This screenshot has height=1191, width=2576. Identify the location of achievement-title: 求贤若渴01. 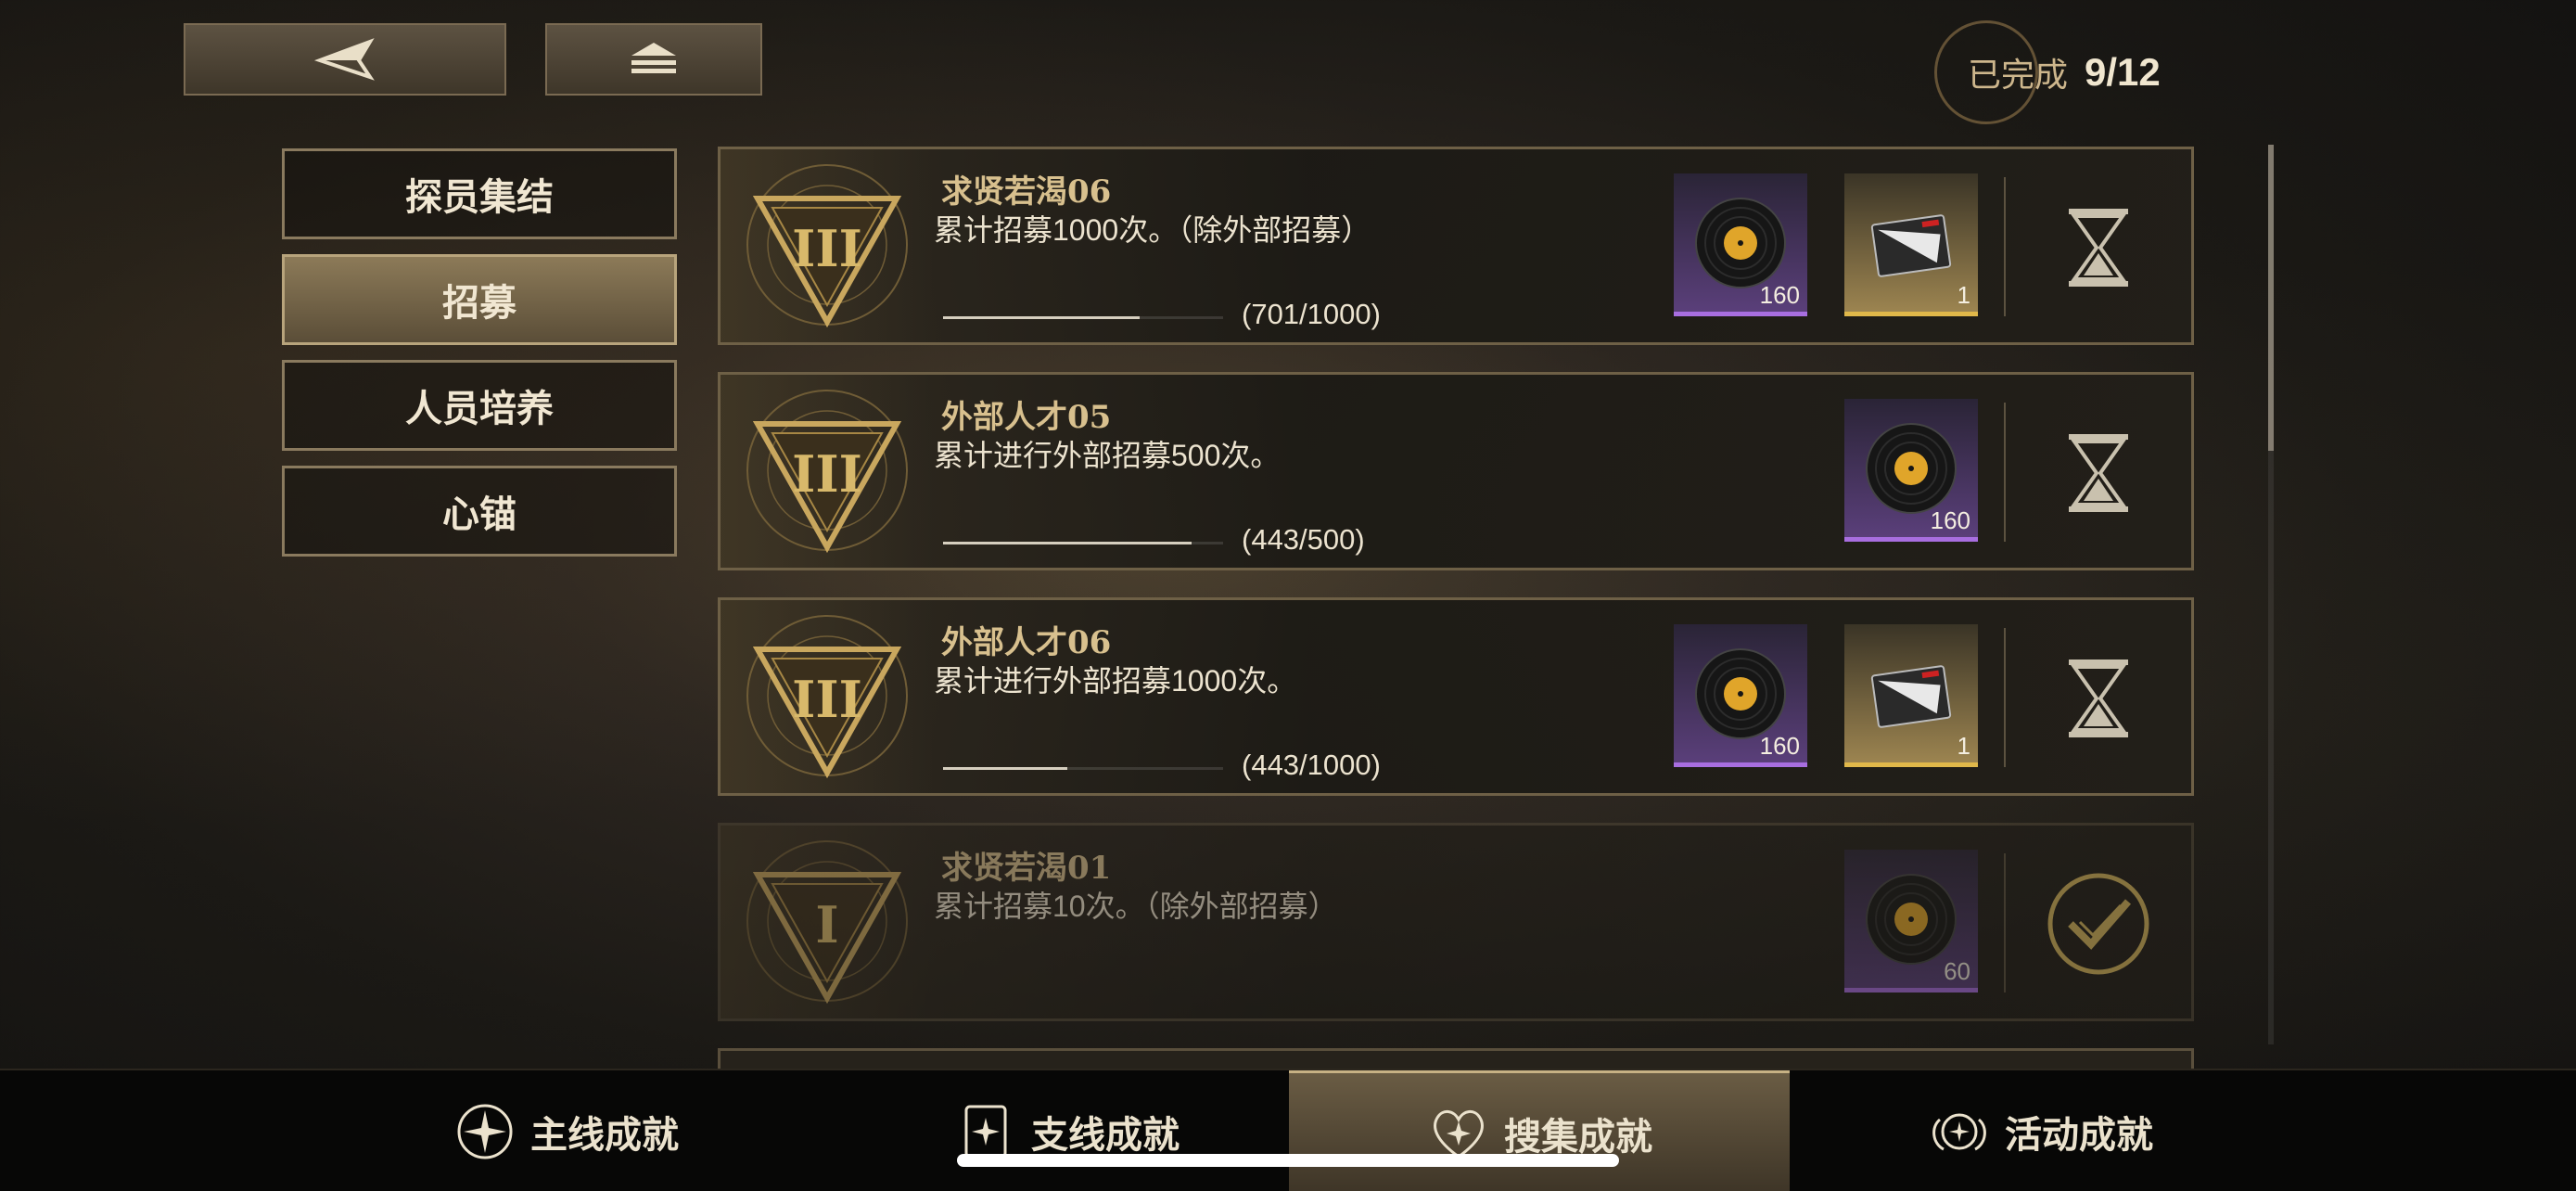
(1026, 868).